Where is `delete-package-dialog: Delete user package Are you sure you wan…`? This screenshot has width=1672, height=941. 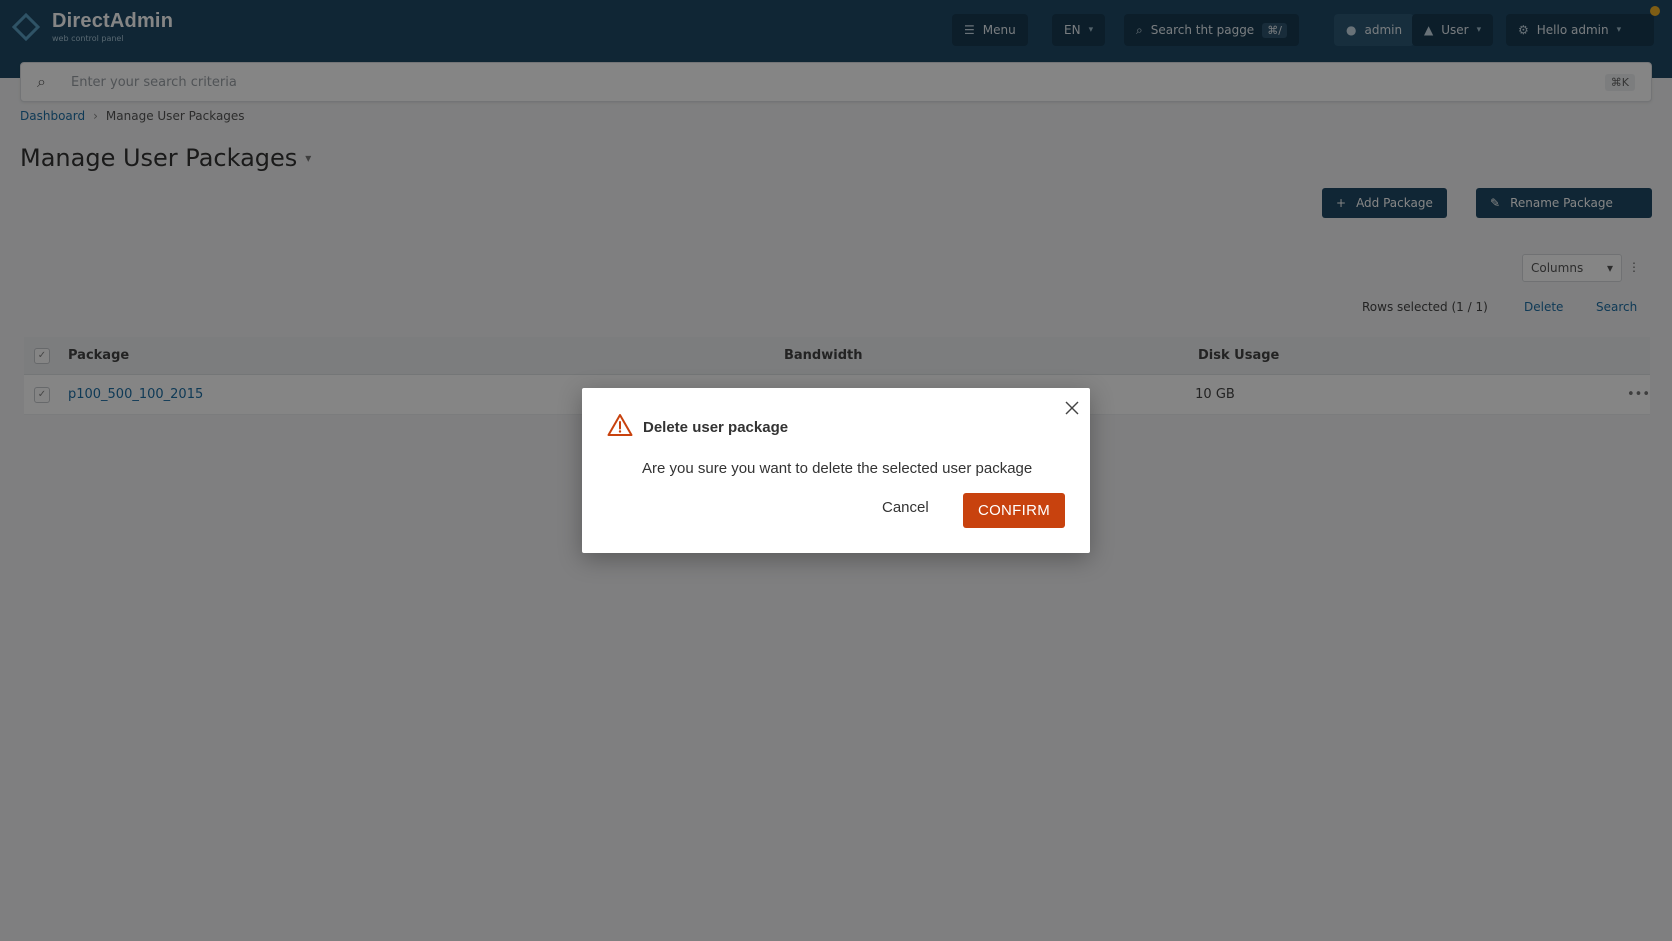
delete-package-dialog: Delete user package Are you sure you wan… is located at coordinates (836, 470).